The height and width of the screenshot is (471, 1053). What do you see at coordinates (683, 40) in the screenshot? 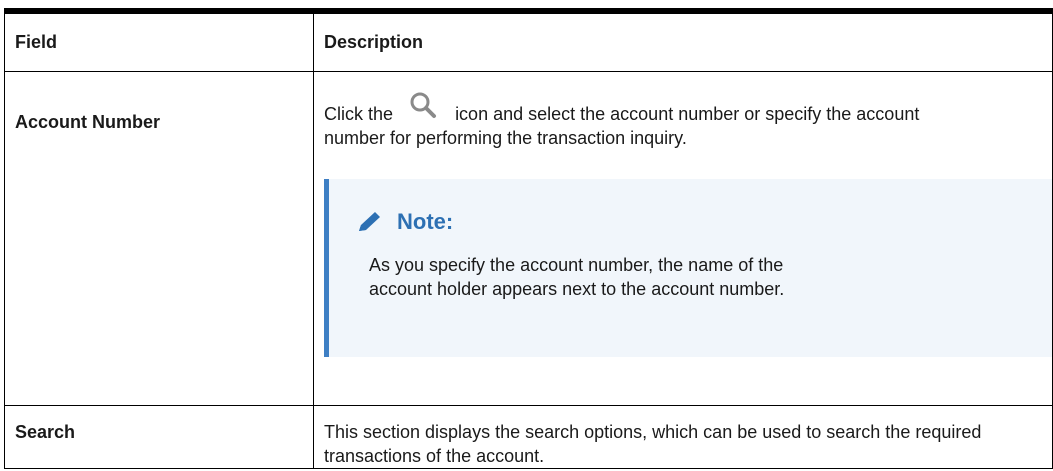
I see `header-description: Description` at bounding box center [683, 40].